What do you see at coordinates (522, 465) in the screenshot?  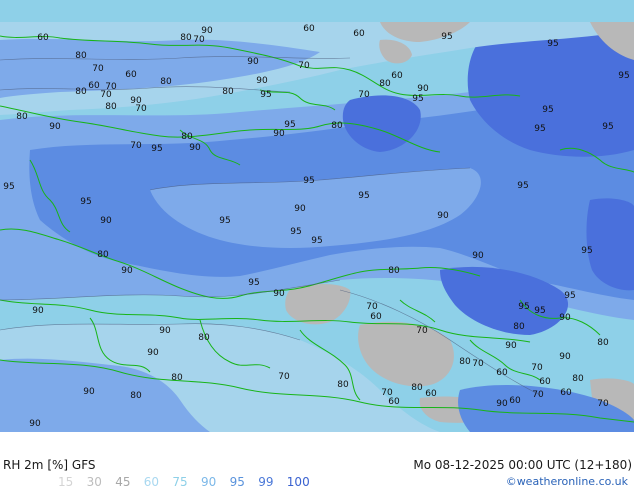 I see `valid-time: Mo 08-12-2025 00:00 UTC (12+180)` at bounding box center [522, 465].